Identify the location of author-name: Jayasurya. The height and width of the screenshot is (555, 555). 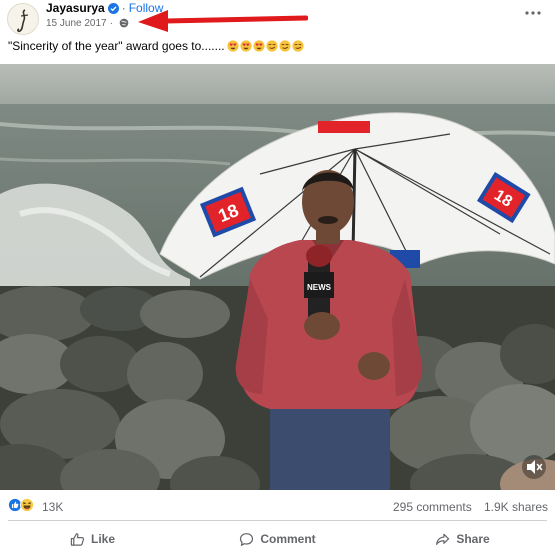
(75, 8).